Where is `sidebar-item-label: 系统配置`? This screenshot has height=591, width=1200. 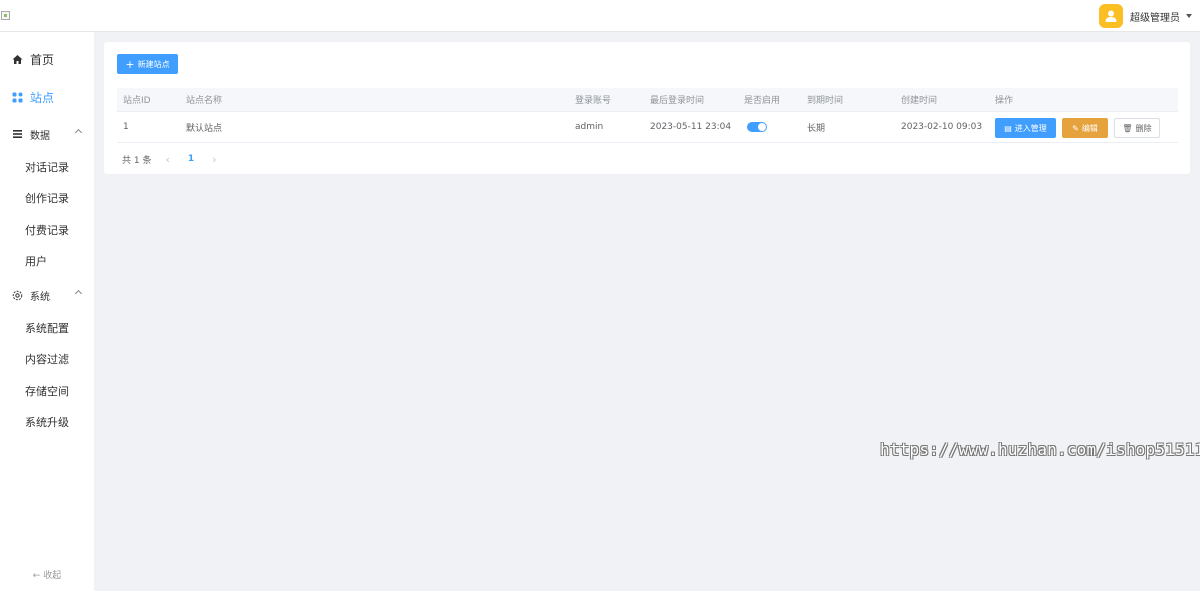 sidebar-item-label: 系统配置 is located at coordinates (47, 328).